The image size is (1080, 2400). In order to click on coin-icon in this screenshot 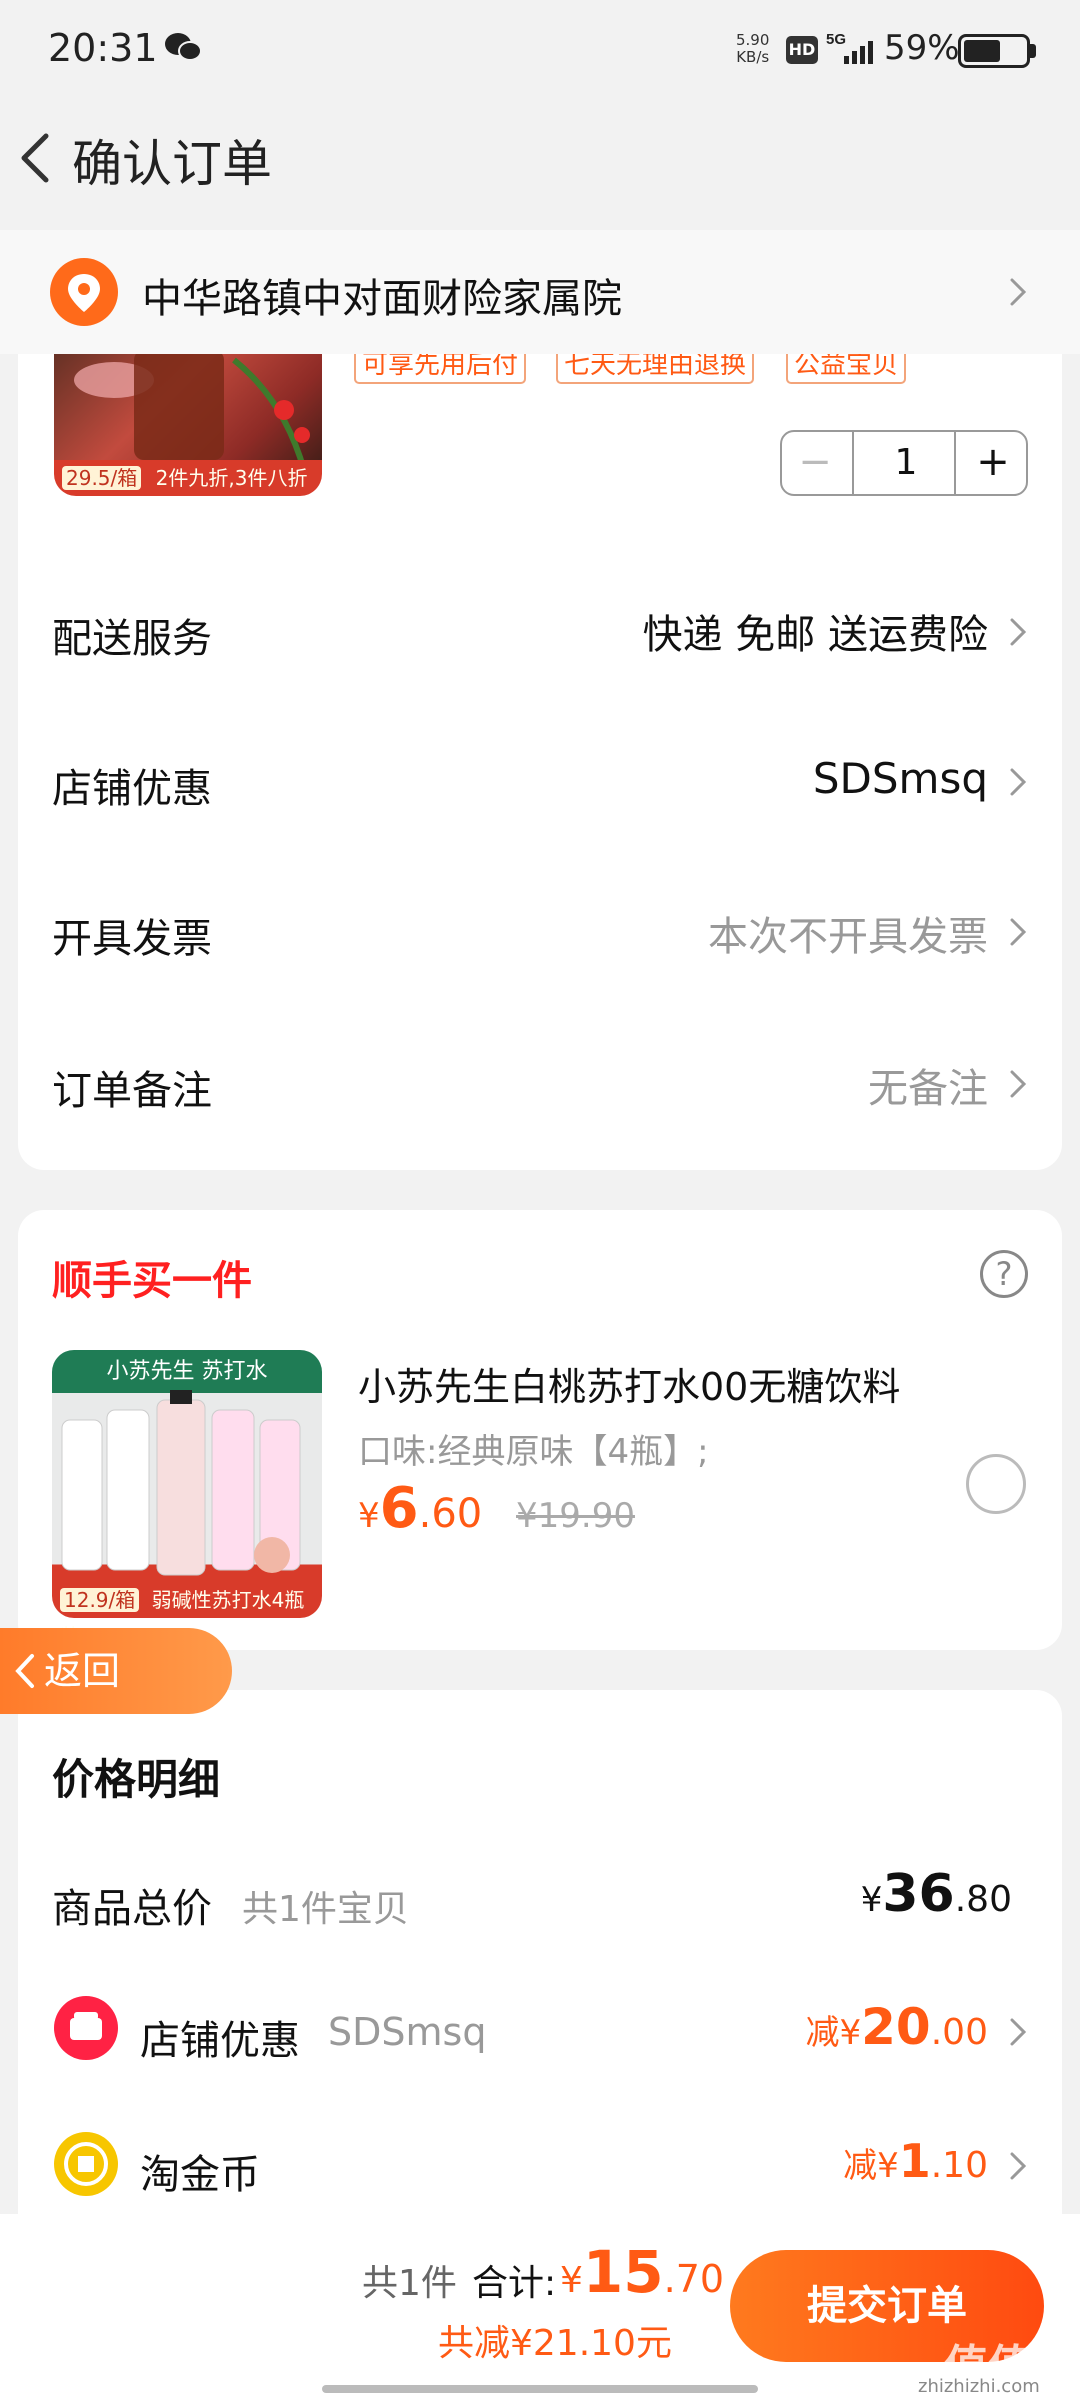, I will do `click(86, 2164)`.